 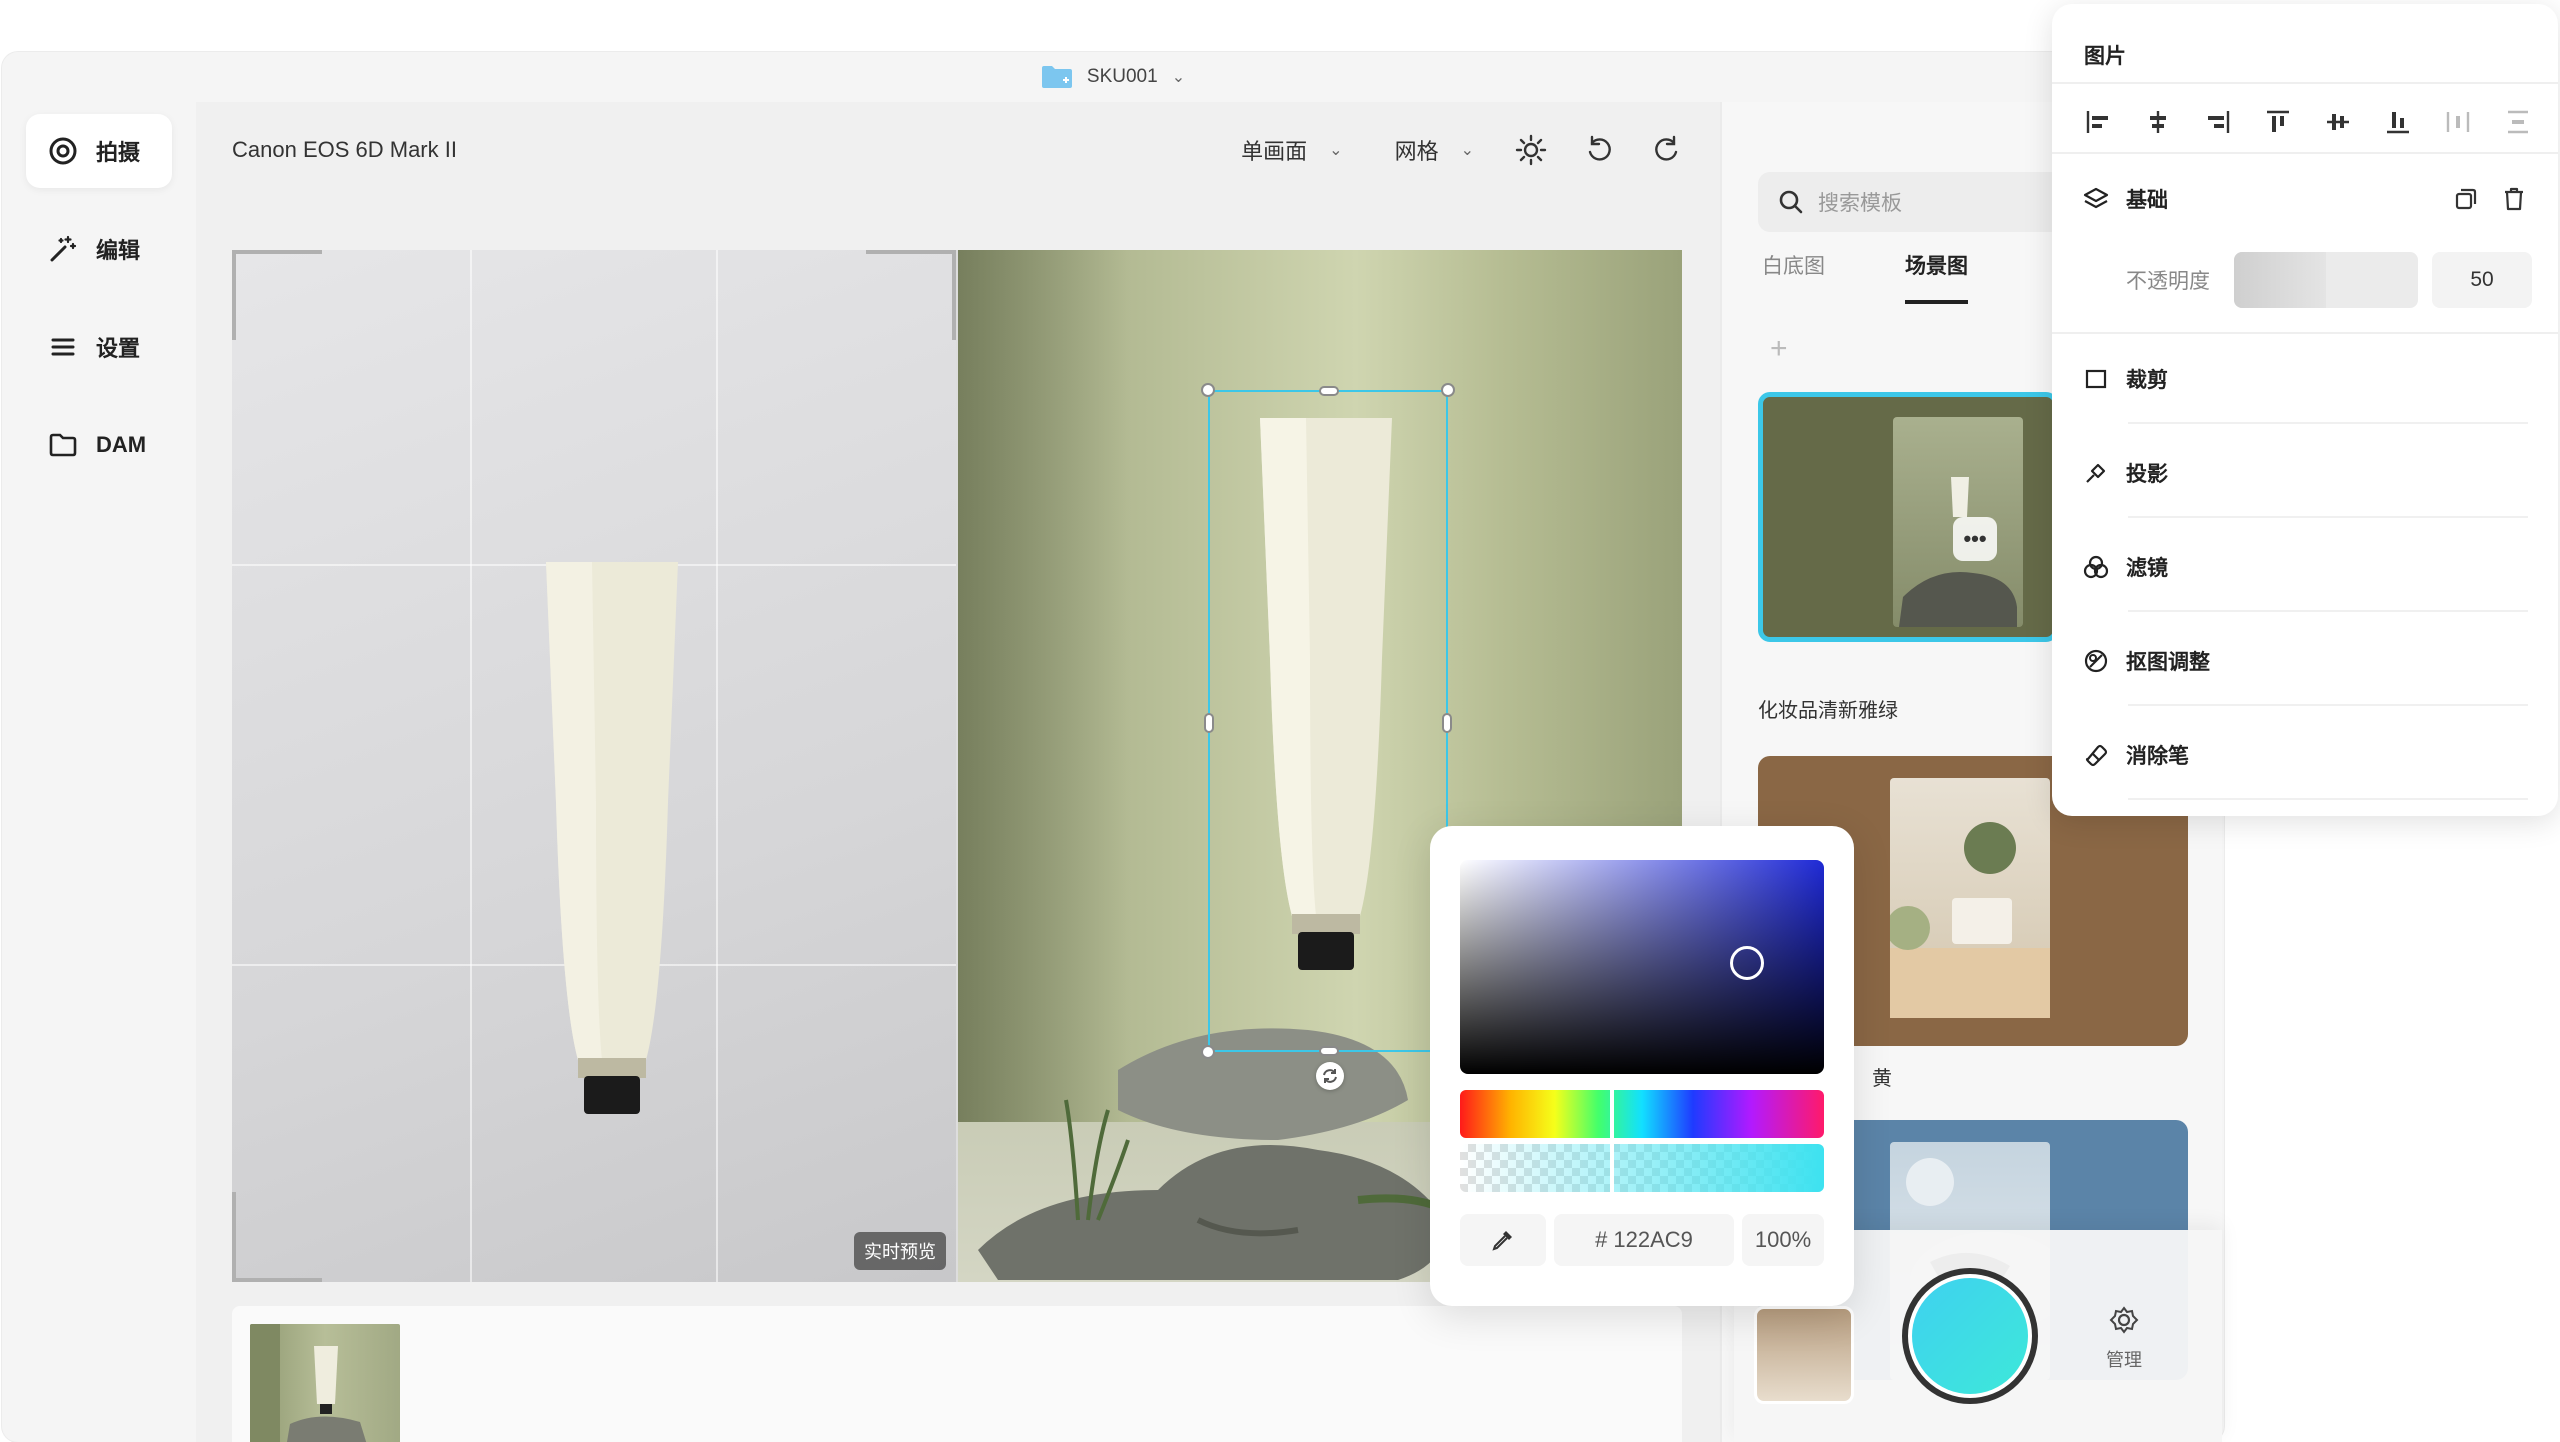 What do you see at coordinates (1642, 967) in the screenshot?
I see `saturation-value-area` at bounding box center [1642, 967].